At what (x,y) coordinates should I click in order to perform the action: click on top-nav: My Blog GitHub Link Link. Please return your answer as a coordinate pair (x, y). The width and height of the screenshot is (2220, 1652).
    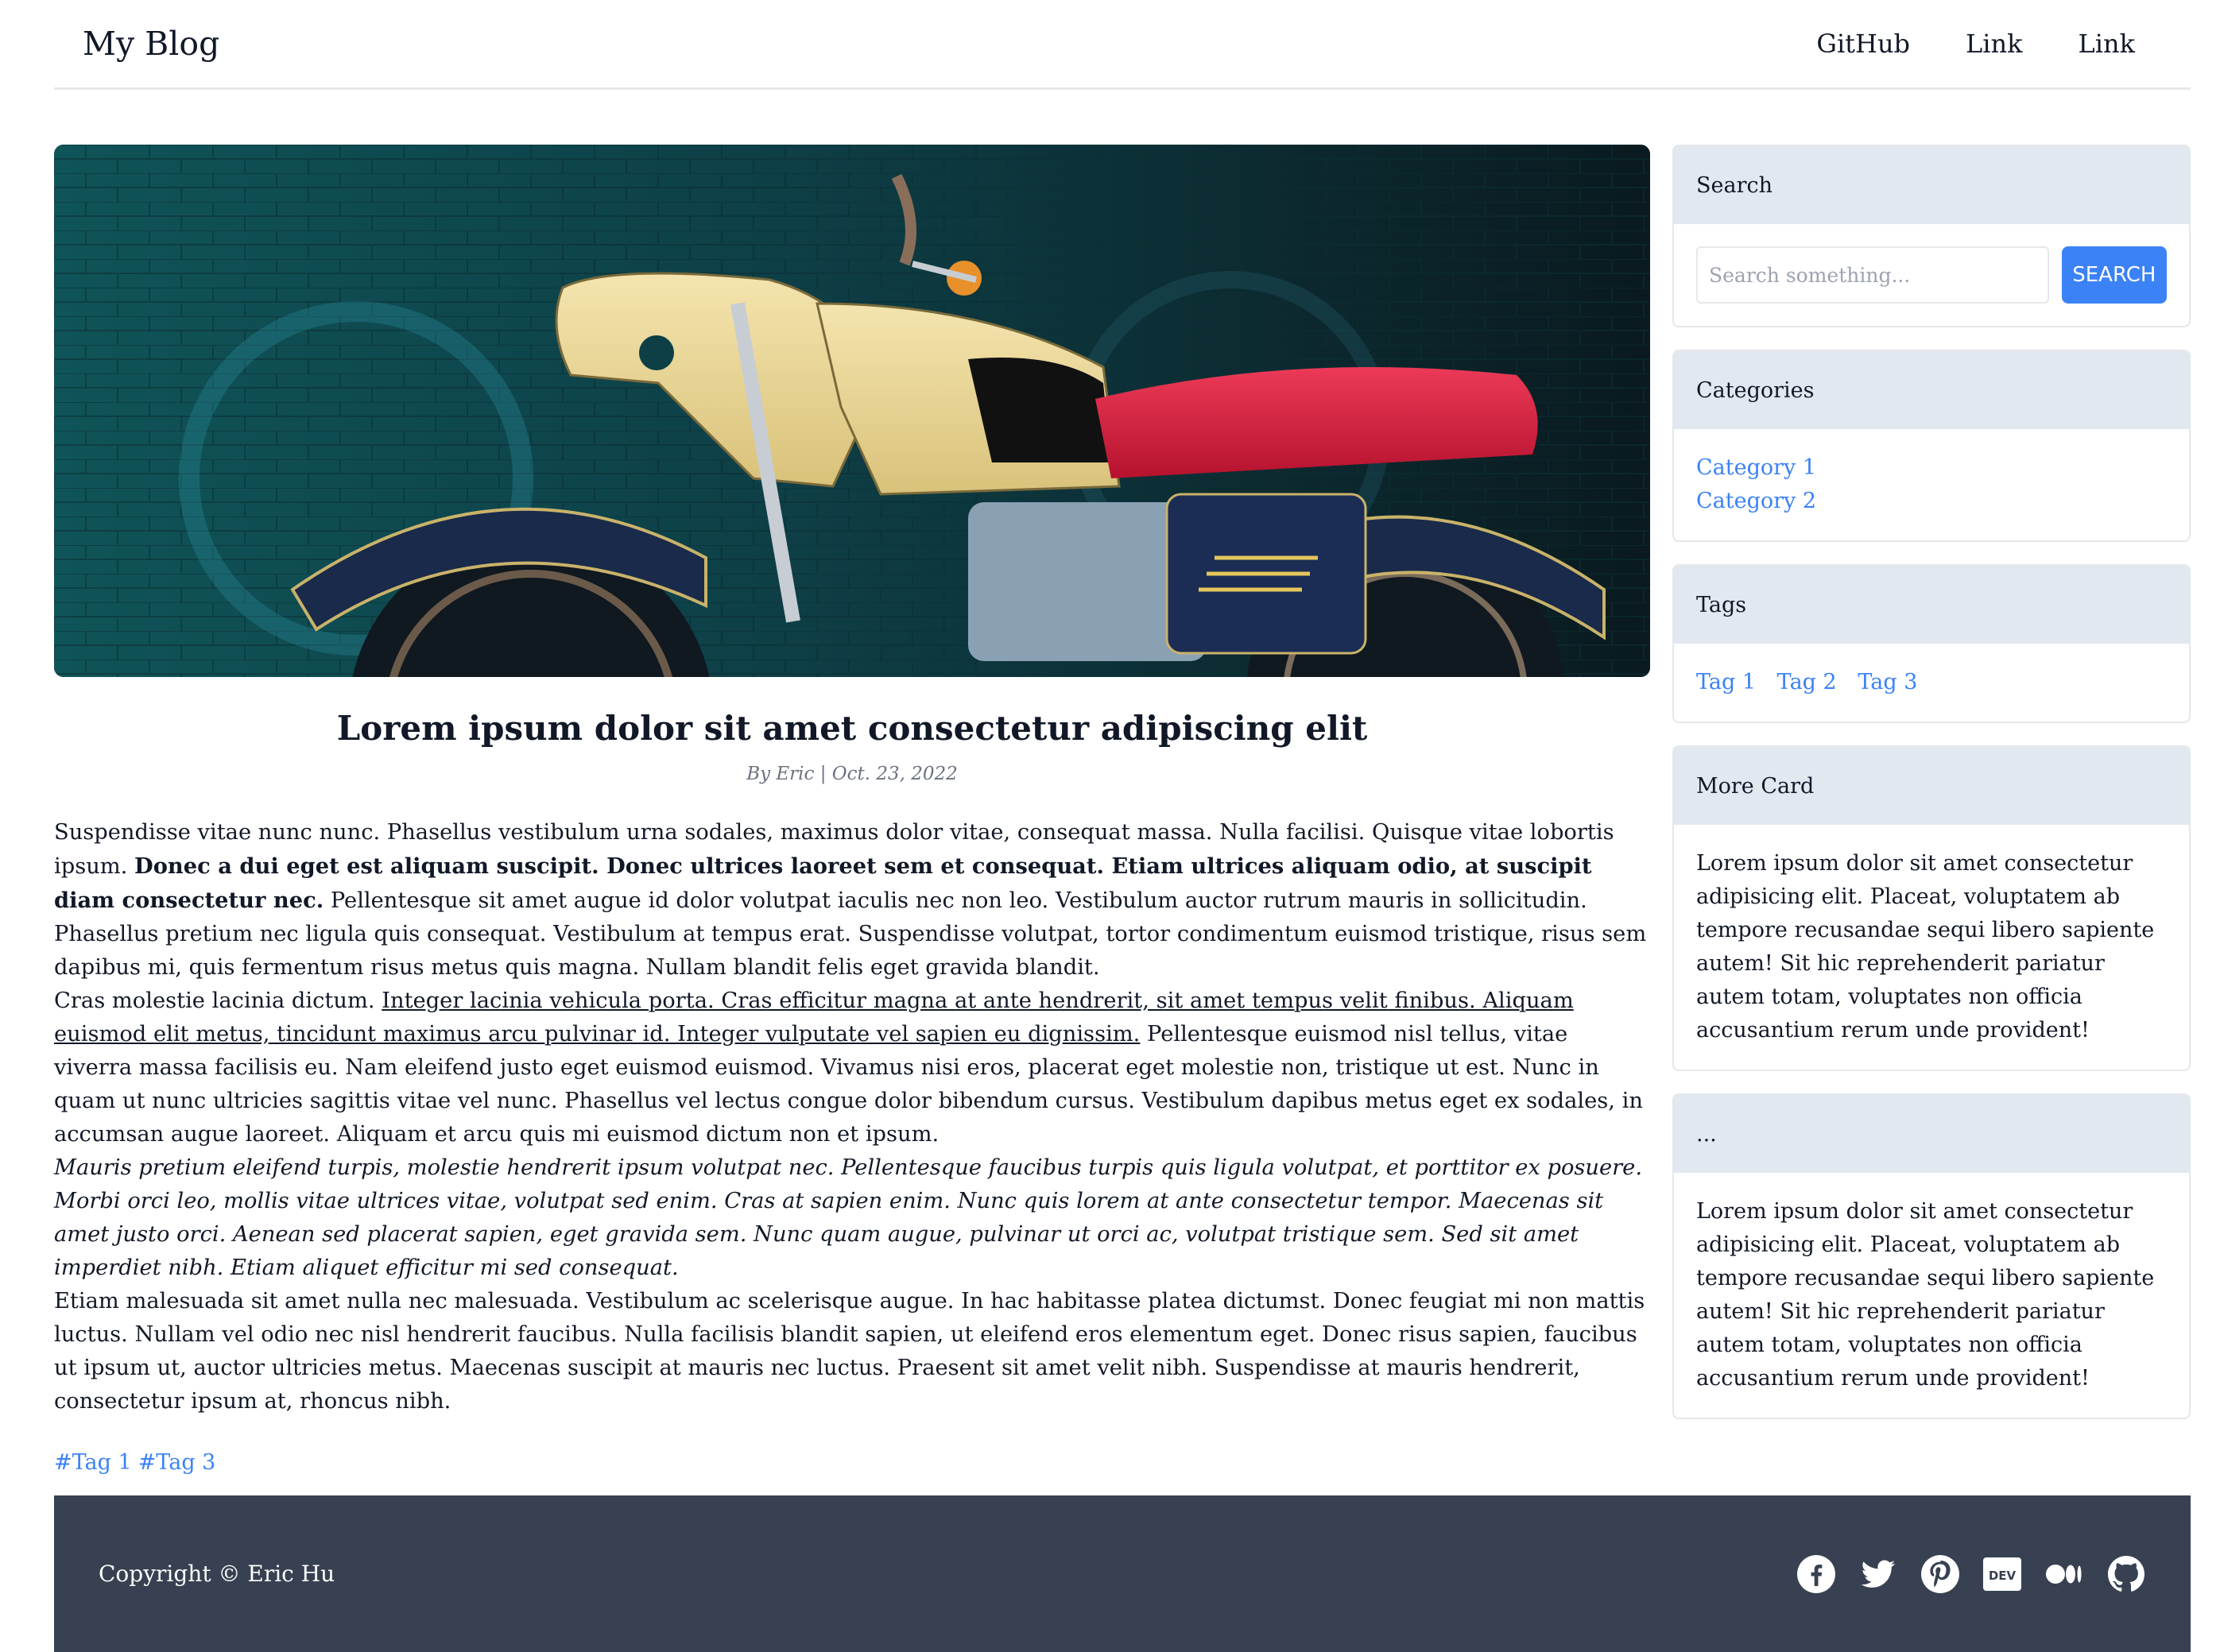
    Looking at the image, I should click on (1122, 45).